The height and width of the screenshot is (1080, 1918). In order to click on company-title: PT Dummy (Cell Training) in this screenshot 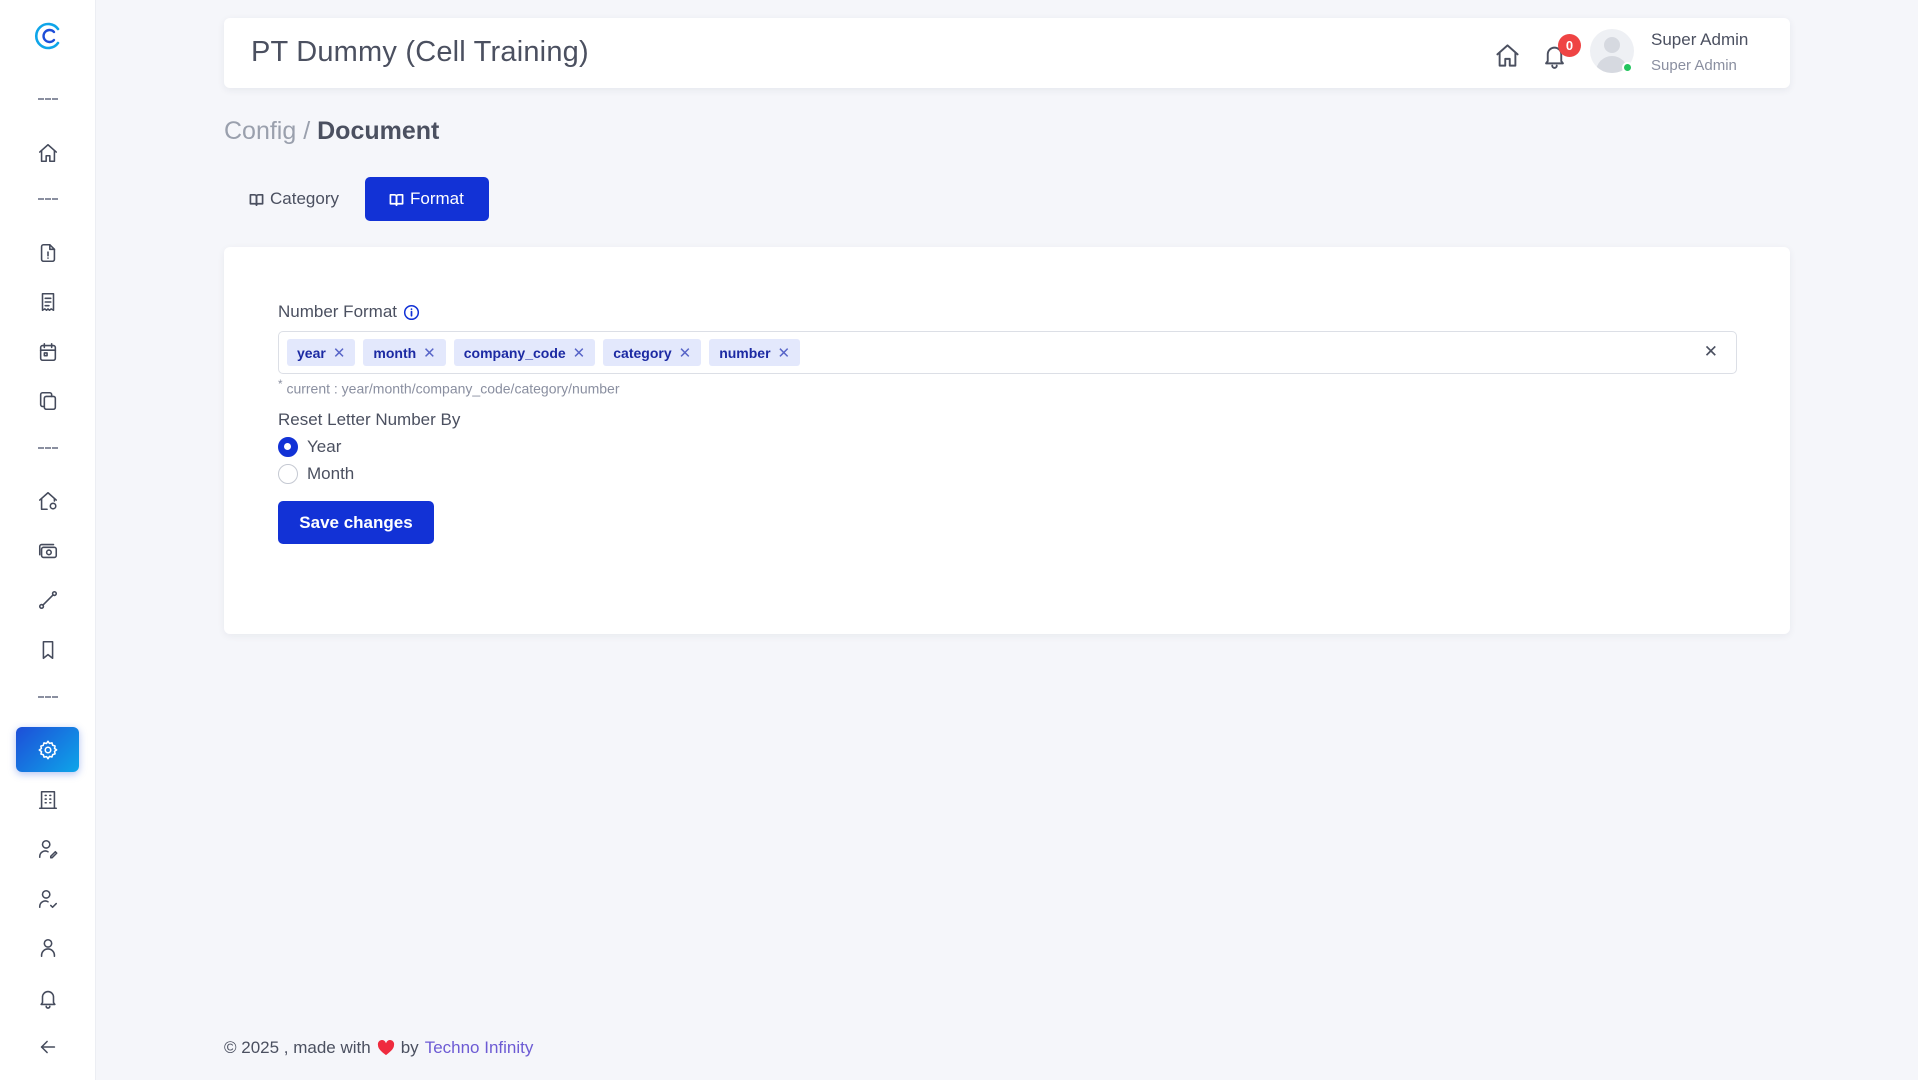, I will do `click(420, 52)`.